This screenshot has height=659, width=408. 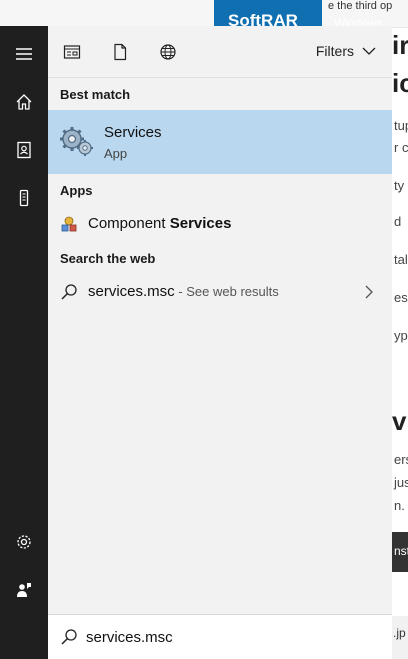 I want to click on background-text-line: ype, so click(x=401, y=335).